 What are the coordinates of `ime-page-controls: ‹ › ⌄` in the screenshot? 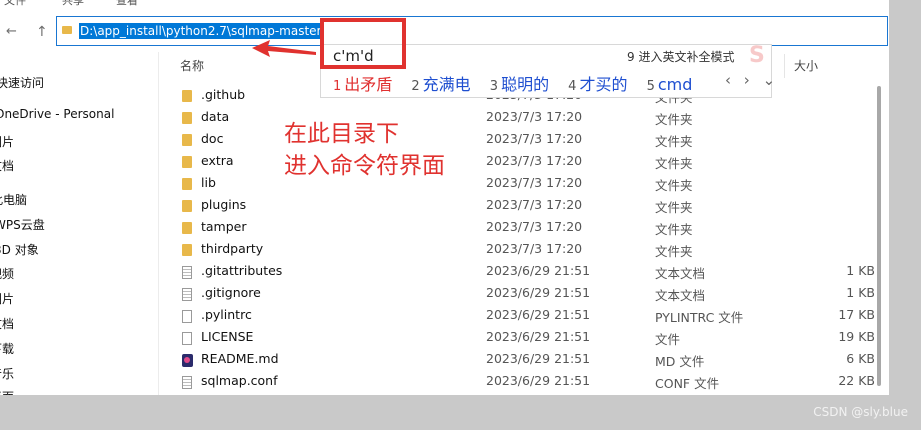 It's located at (754, 80).